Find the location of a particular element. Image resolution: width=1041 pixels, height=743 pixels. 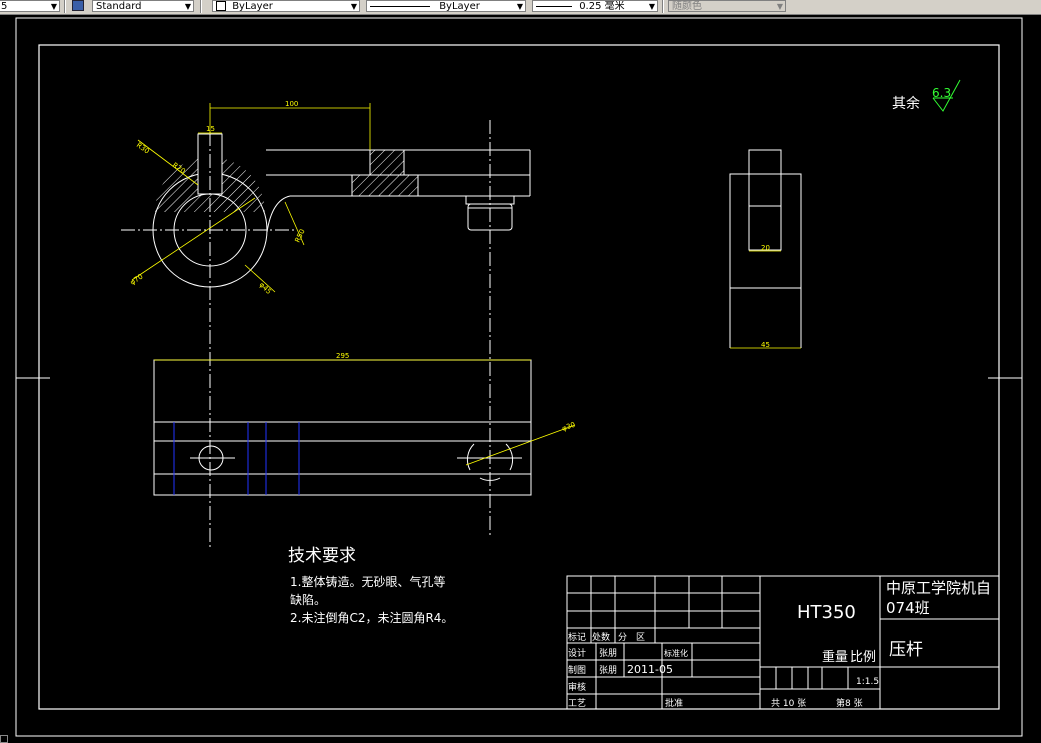

dimensions-side is located at coordinates (765, 299).